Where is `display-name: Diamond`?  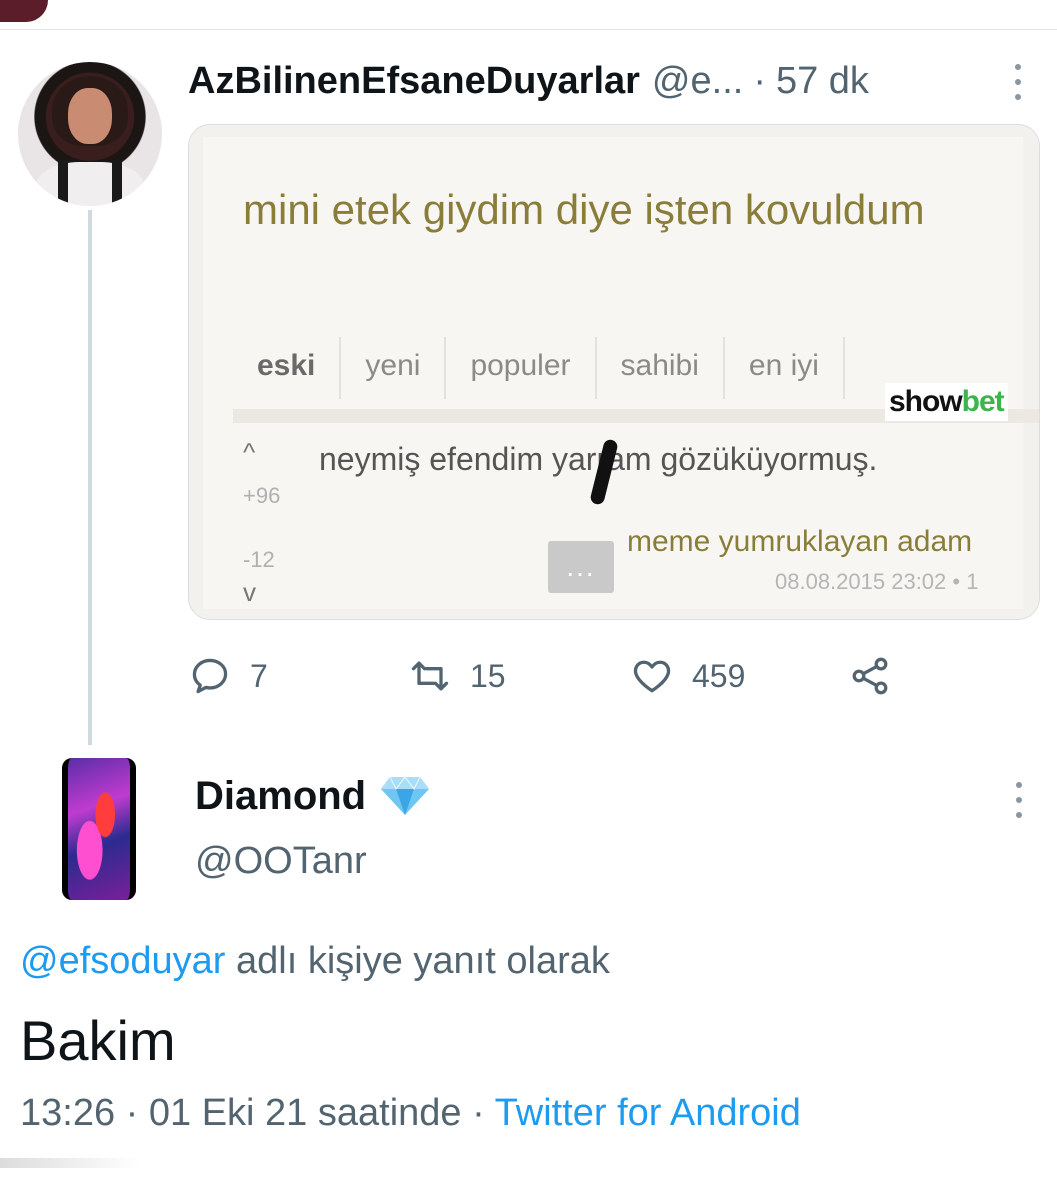 display-name: Diamond is located at coordinates (280, 796).